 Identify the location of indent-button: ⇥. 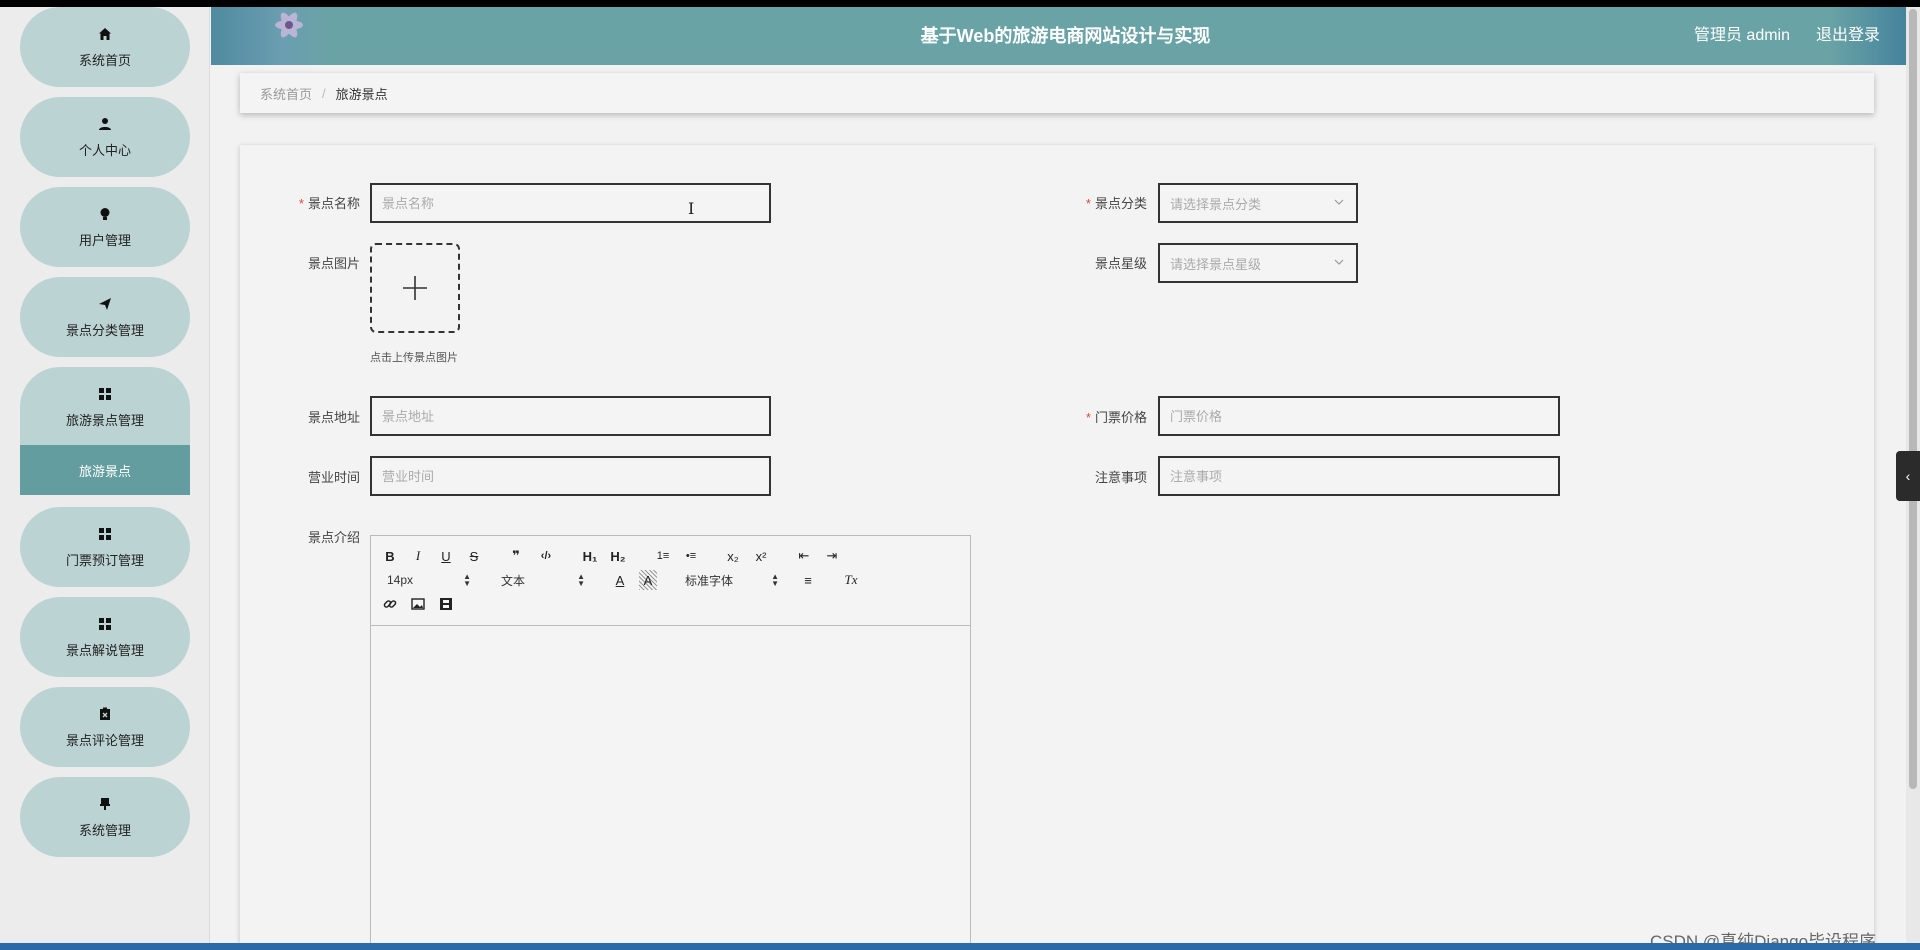
(832, 556).